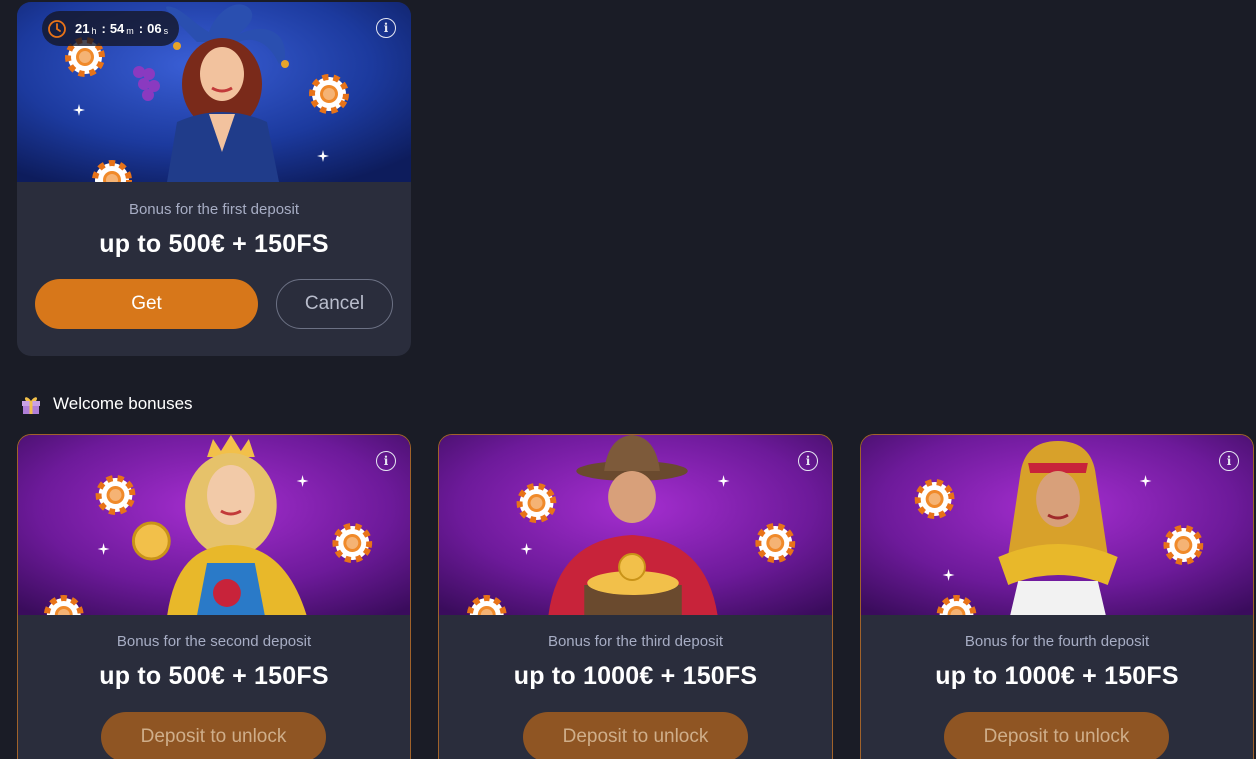 The width and height of the screenshot is (1256, 759). What do you see at coordinates (57, 28) in the screenshot?
I see `clock-icon` at bounding box center [57, 28].